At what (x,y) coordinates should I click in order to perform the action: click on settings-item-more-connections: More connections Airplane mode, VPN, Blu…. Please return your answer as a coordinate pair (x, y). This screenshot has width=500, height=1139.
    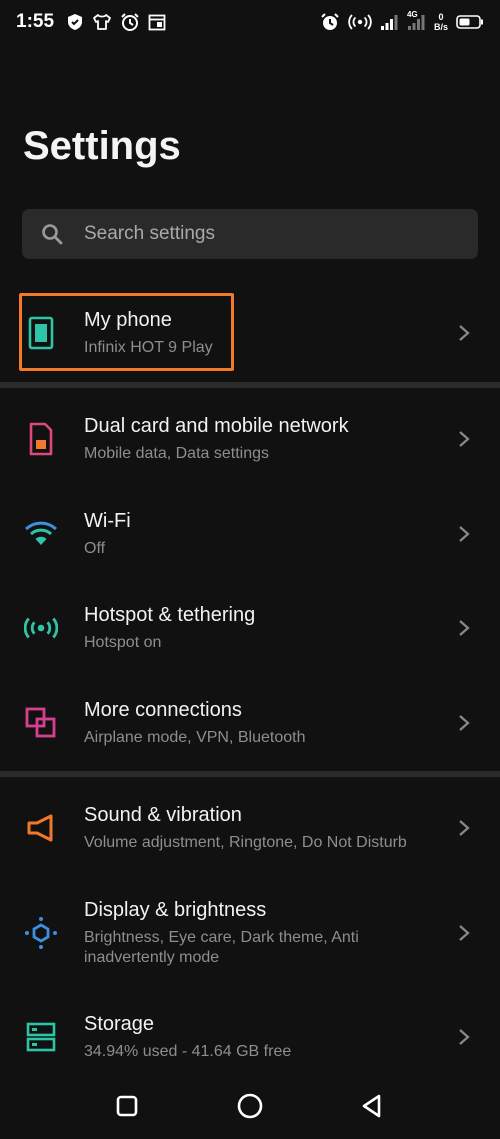
    Looking at the image, I should click on (250, 723).